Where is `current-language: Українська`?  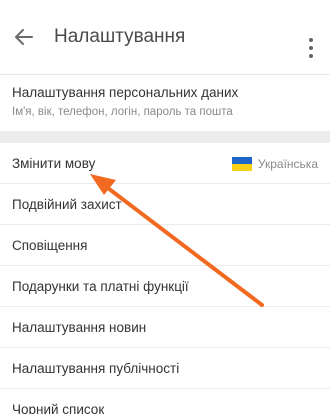
current-language: Українська is located at coordinates (274, 163).